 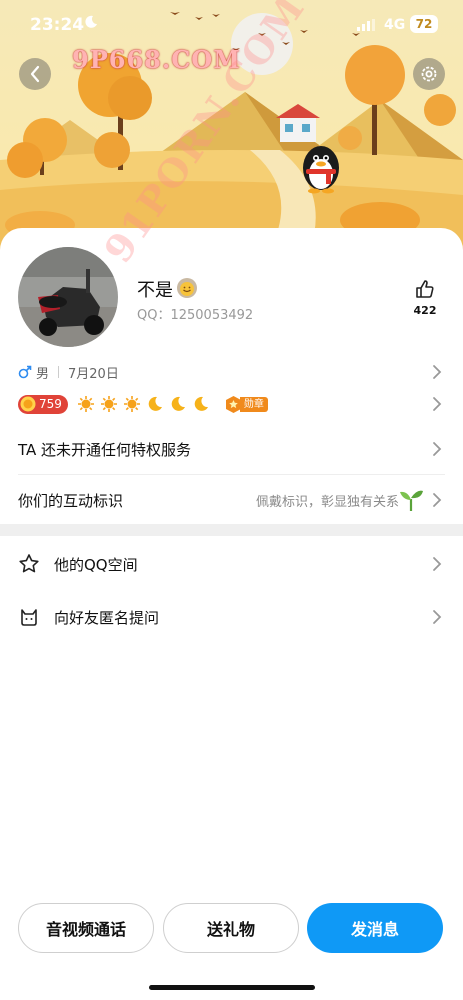 What do you see at coordinates (28, 404) in the screenshot?
I see `level-coin-icon` at bounding box center [28, 404].